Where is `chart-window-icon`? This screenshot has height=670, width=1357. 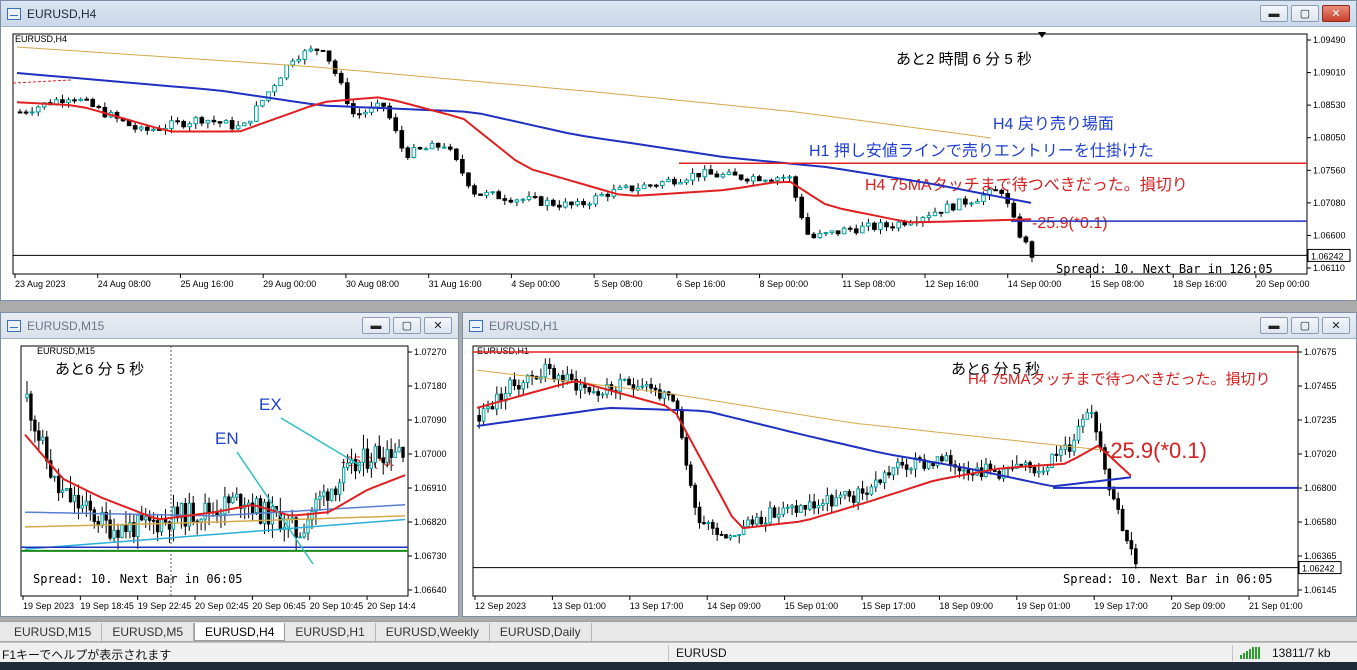
chart-window-icon is located at coordinates (14, 325).